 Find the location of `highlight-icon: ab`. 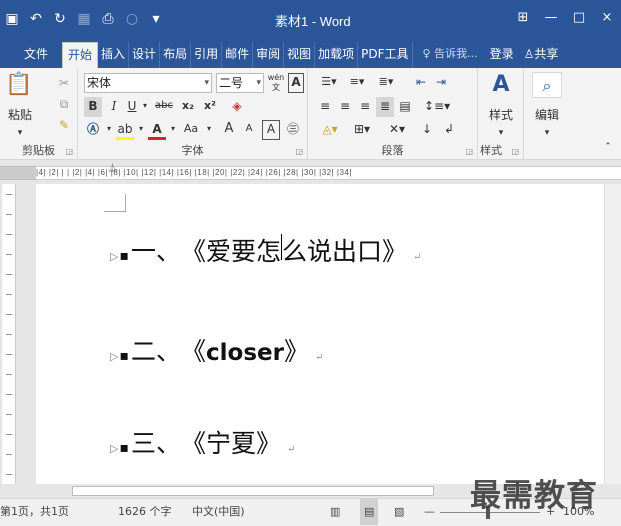

highlight-icon: ab is located at coordinates (125, 130).